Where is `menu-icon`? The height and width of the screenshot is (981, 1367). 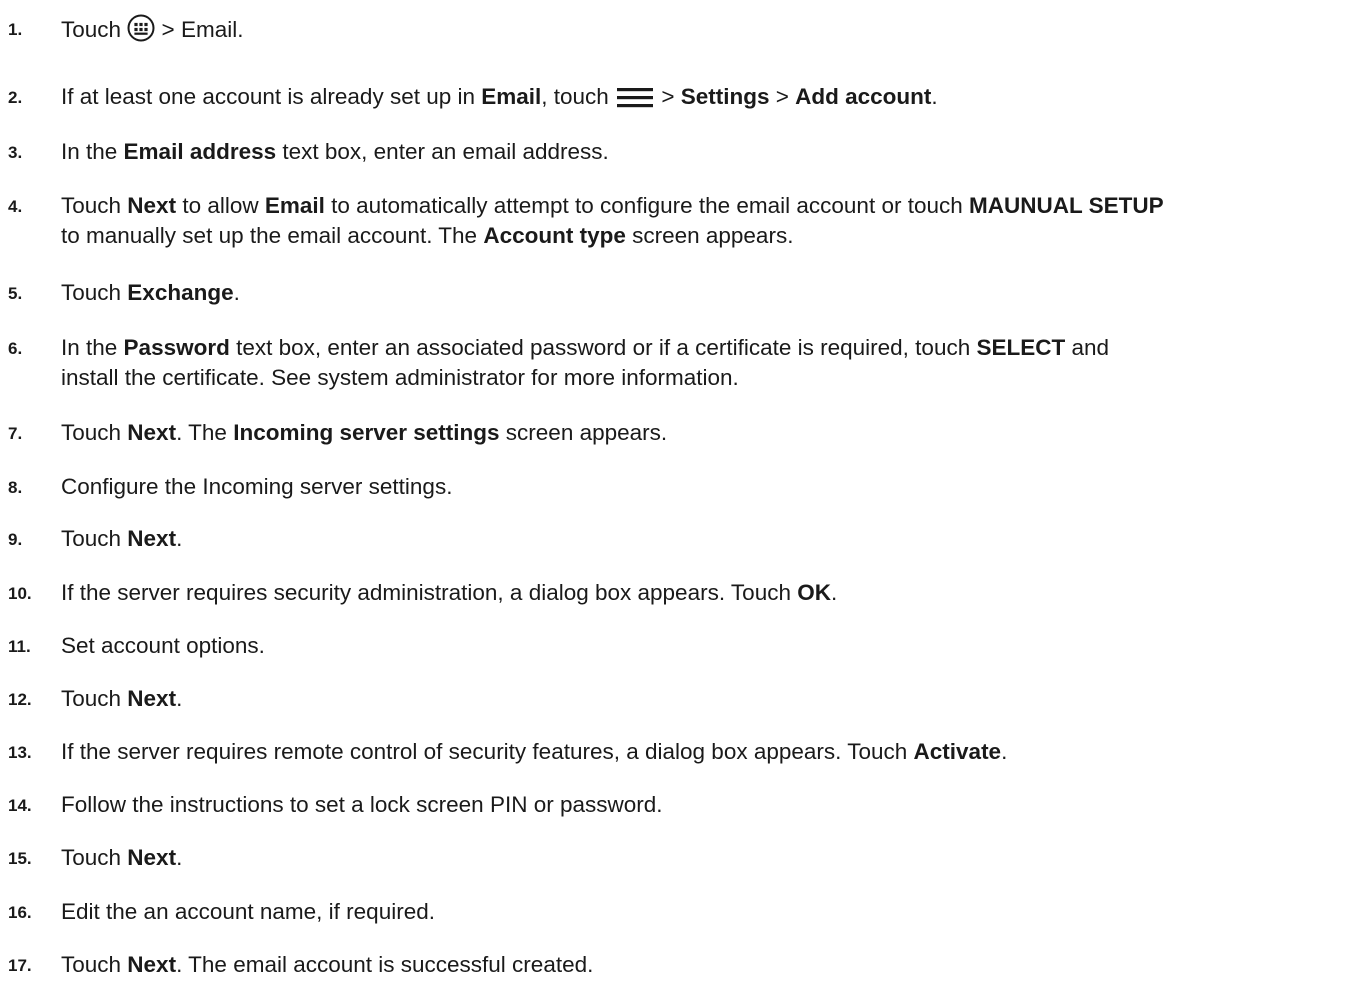
menu-icon is located at coordinates (635, 101).